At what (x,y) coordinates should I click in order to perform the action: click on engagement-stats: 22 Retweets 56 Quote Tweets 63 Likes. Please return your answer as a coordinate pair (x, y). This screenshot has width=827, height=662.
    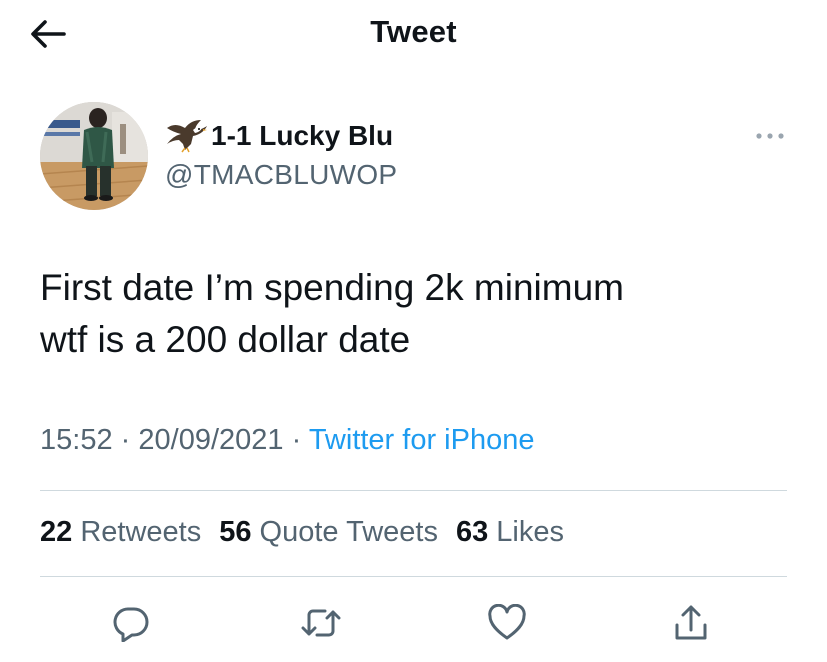
    Looking at the image, I should click on (302, 532).